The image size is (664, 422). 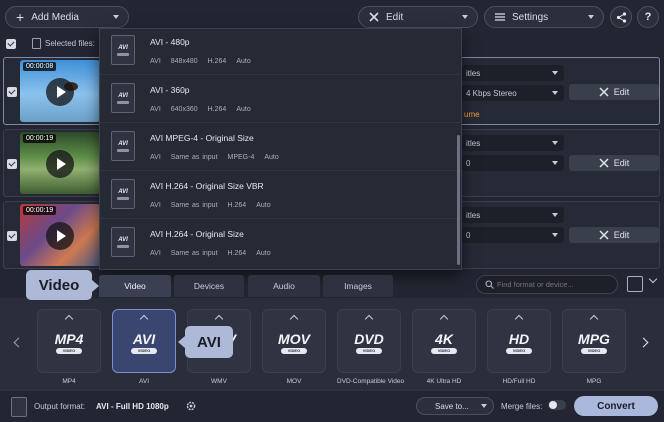 What do you see at coordinates (40, 66) in the screenshot?
I see `duration-label: 00:00:08` at bounding box center [40, 66].